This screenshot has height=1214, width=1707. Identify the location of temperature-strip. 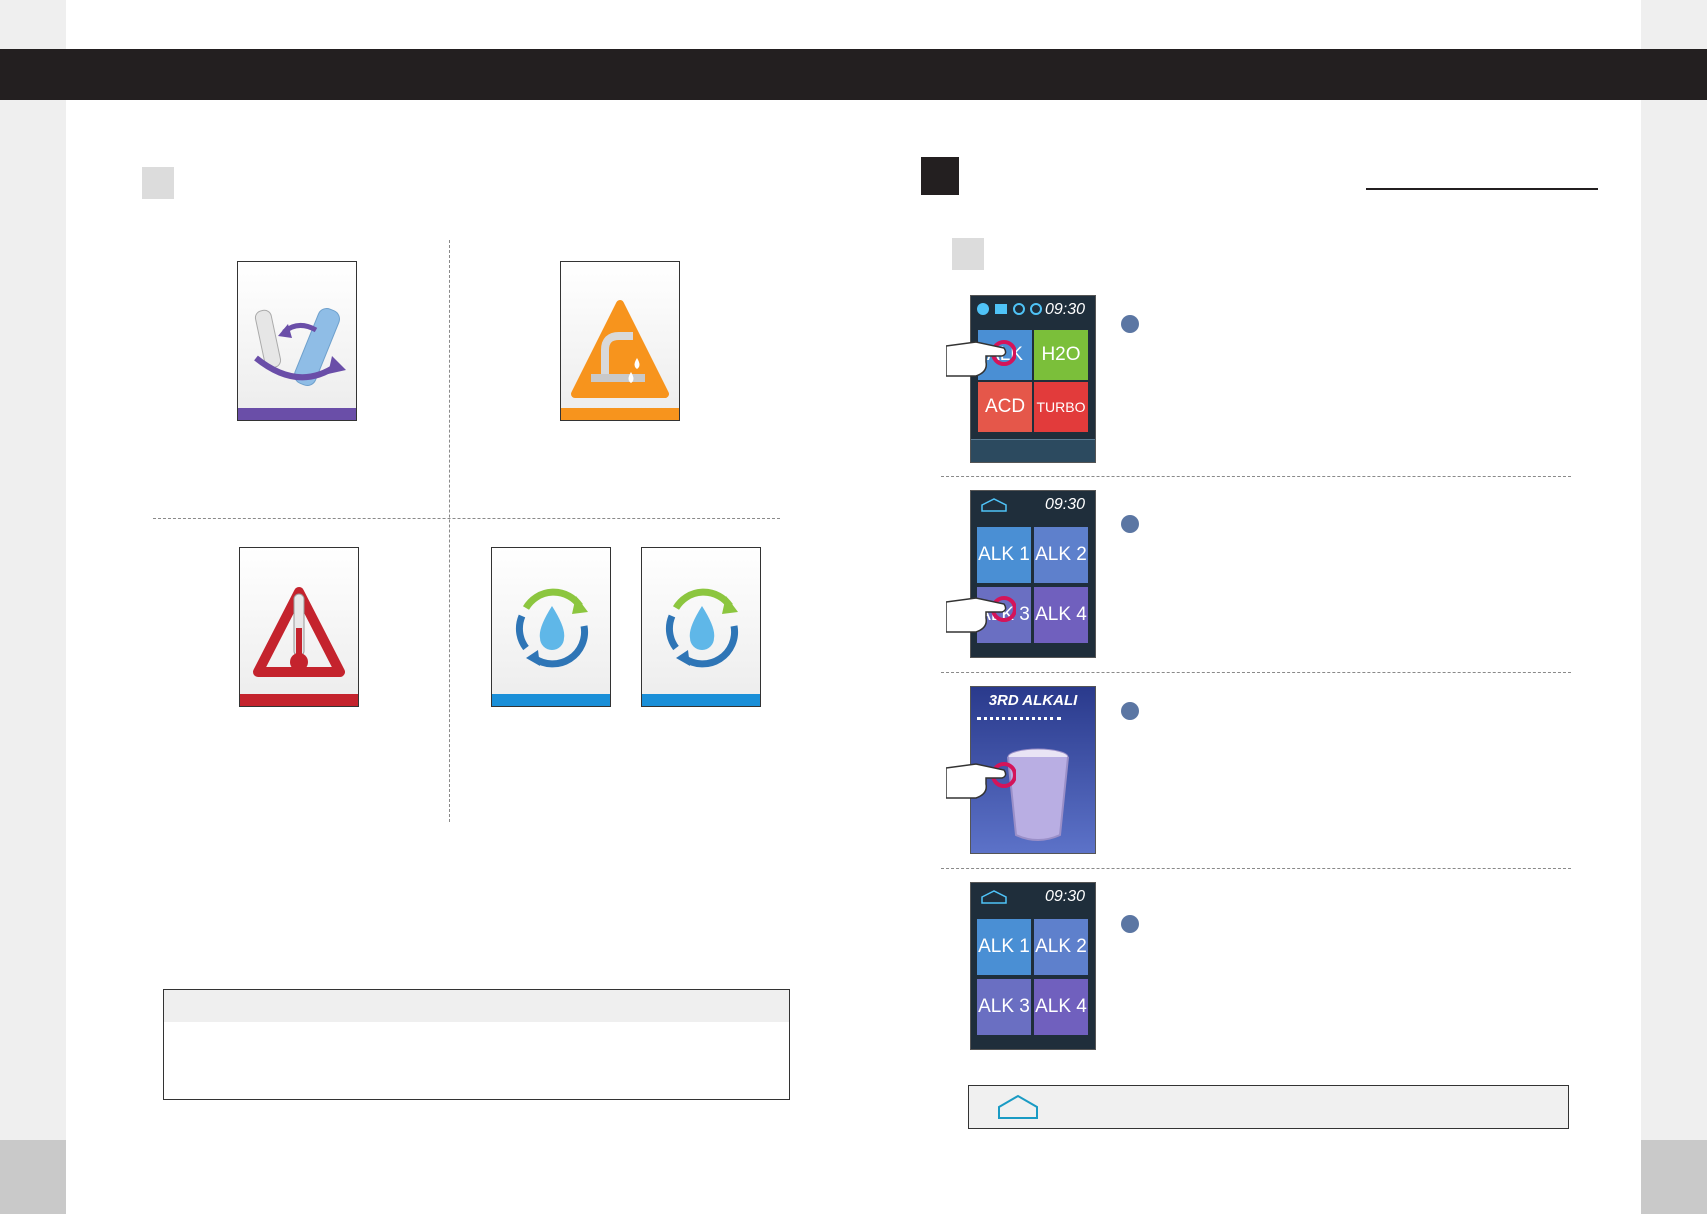
(299, 700).